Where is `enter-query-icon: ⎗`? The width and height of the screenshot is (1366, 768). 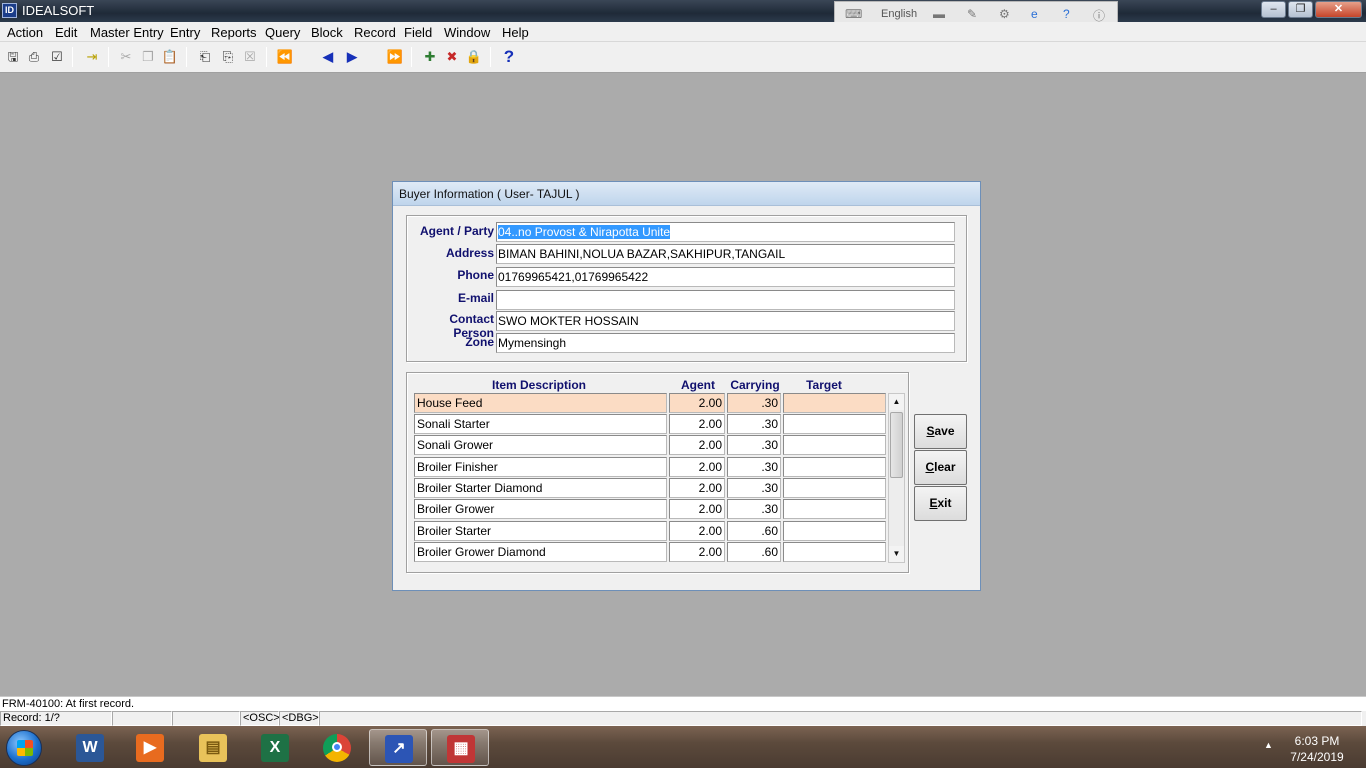 enter-query-icon: ⎗ is located at coordinates (205, 57).